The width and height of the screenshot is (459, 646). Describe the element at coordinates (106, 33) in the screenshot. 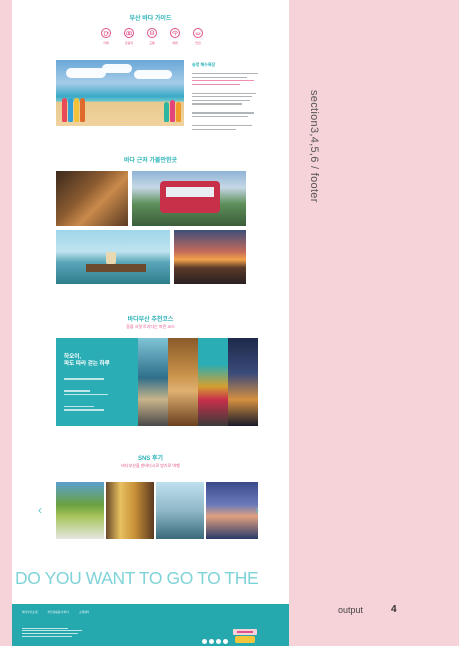

I see `coffee-icon` at that location.